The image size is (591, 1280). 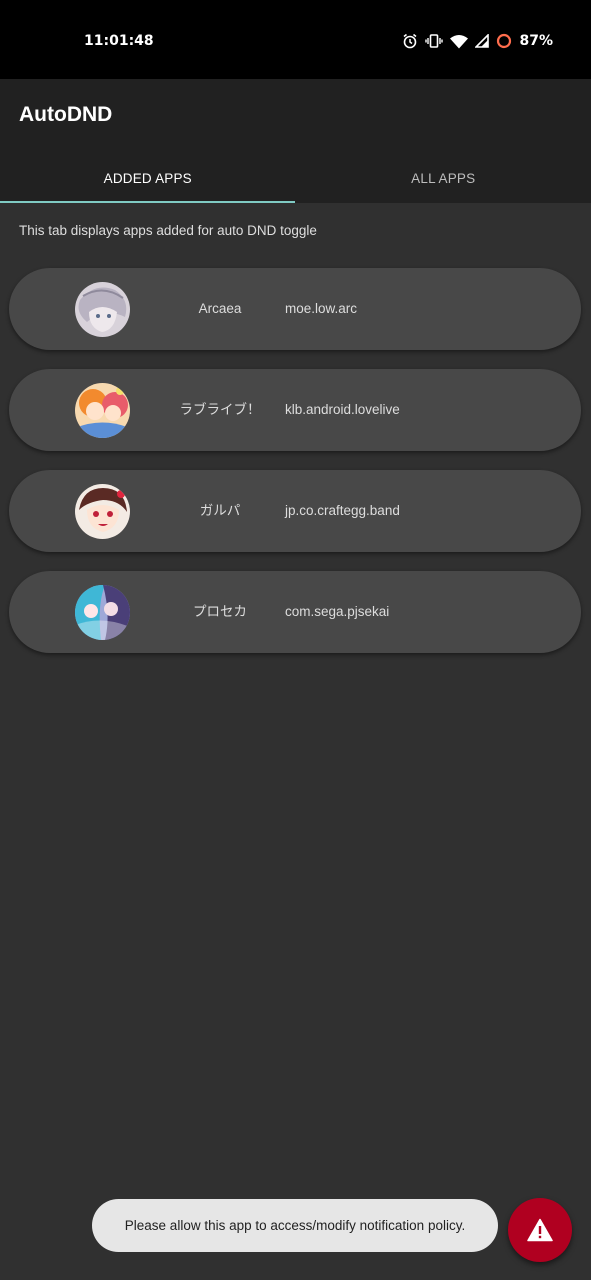 I want to click on app-name: ガルパ, so click(x=220, y=510).